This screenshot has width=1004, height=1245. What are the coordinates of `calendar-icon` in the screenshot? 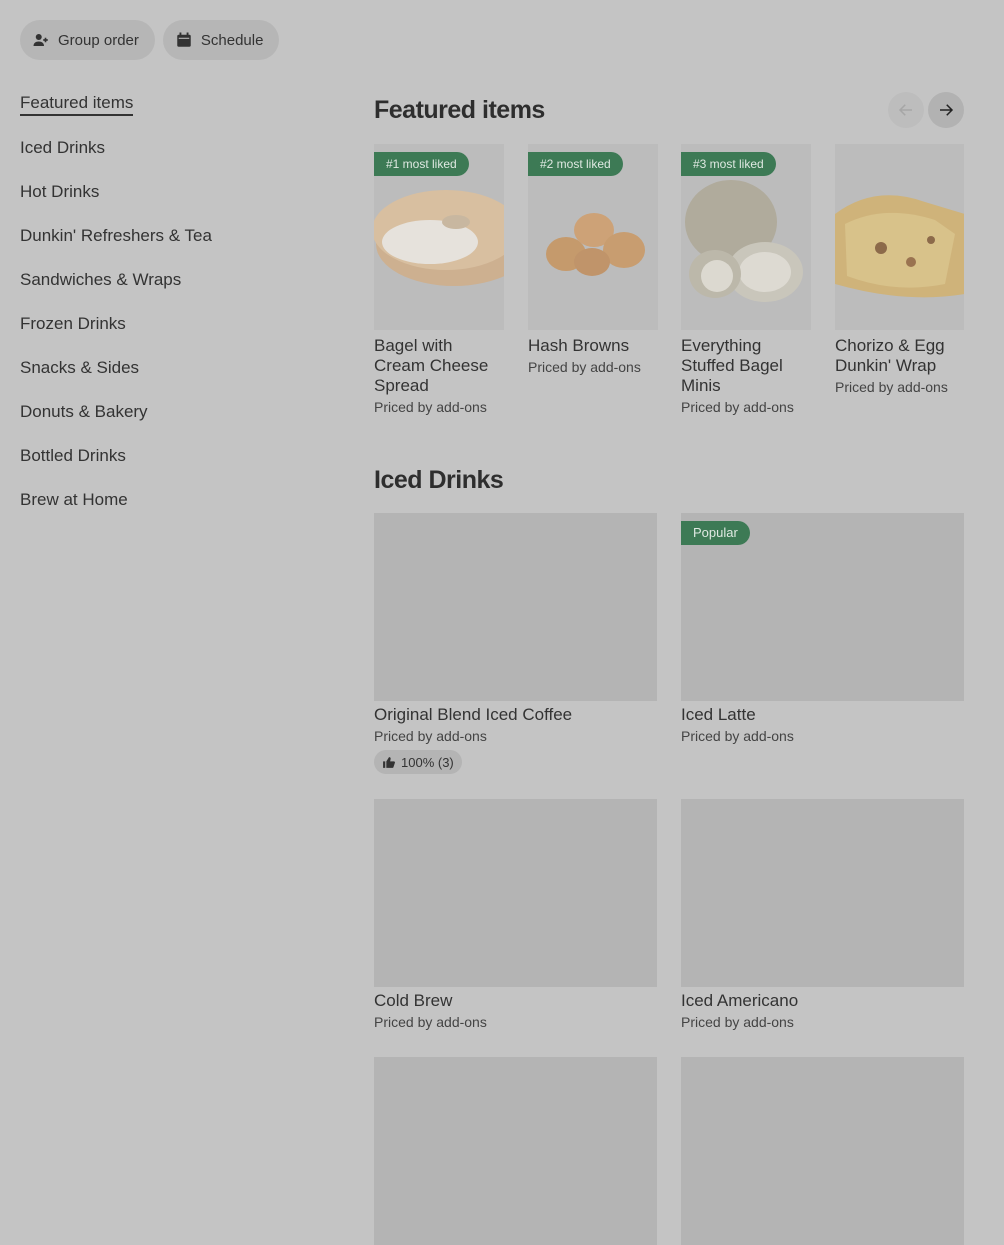 It's located at (184, 39).